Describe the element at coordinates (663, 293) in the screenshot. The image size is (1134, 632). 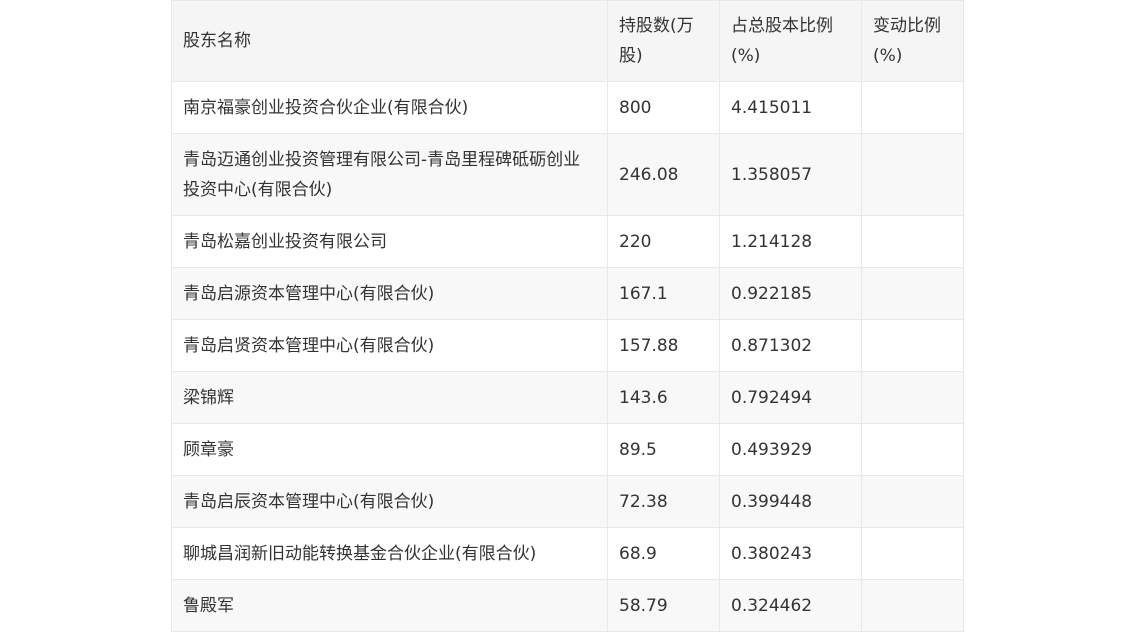
I see `cell-shares-held: 167.1` at that location.